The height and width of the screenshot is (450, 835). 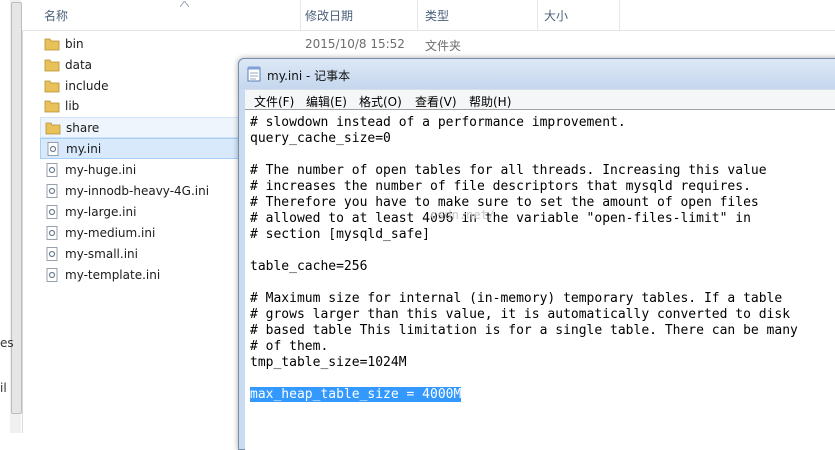 What do you see at coordinates (140, 65) in the screenshot?
I see `file-row-data: data` at bounding box center [140, 65].